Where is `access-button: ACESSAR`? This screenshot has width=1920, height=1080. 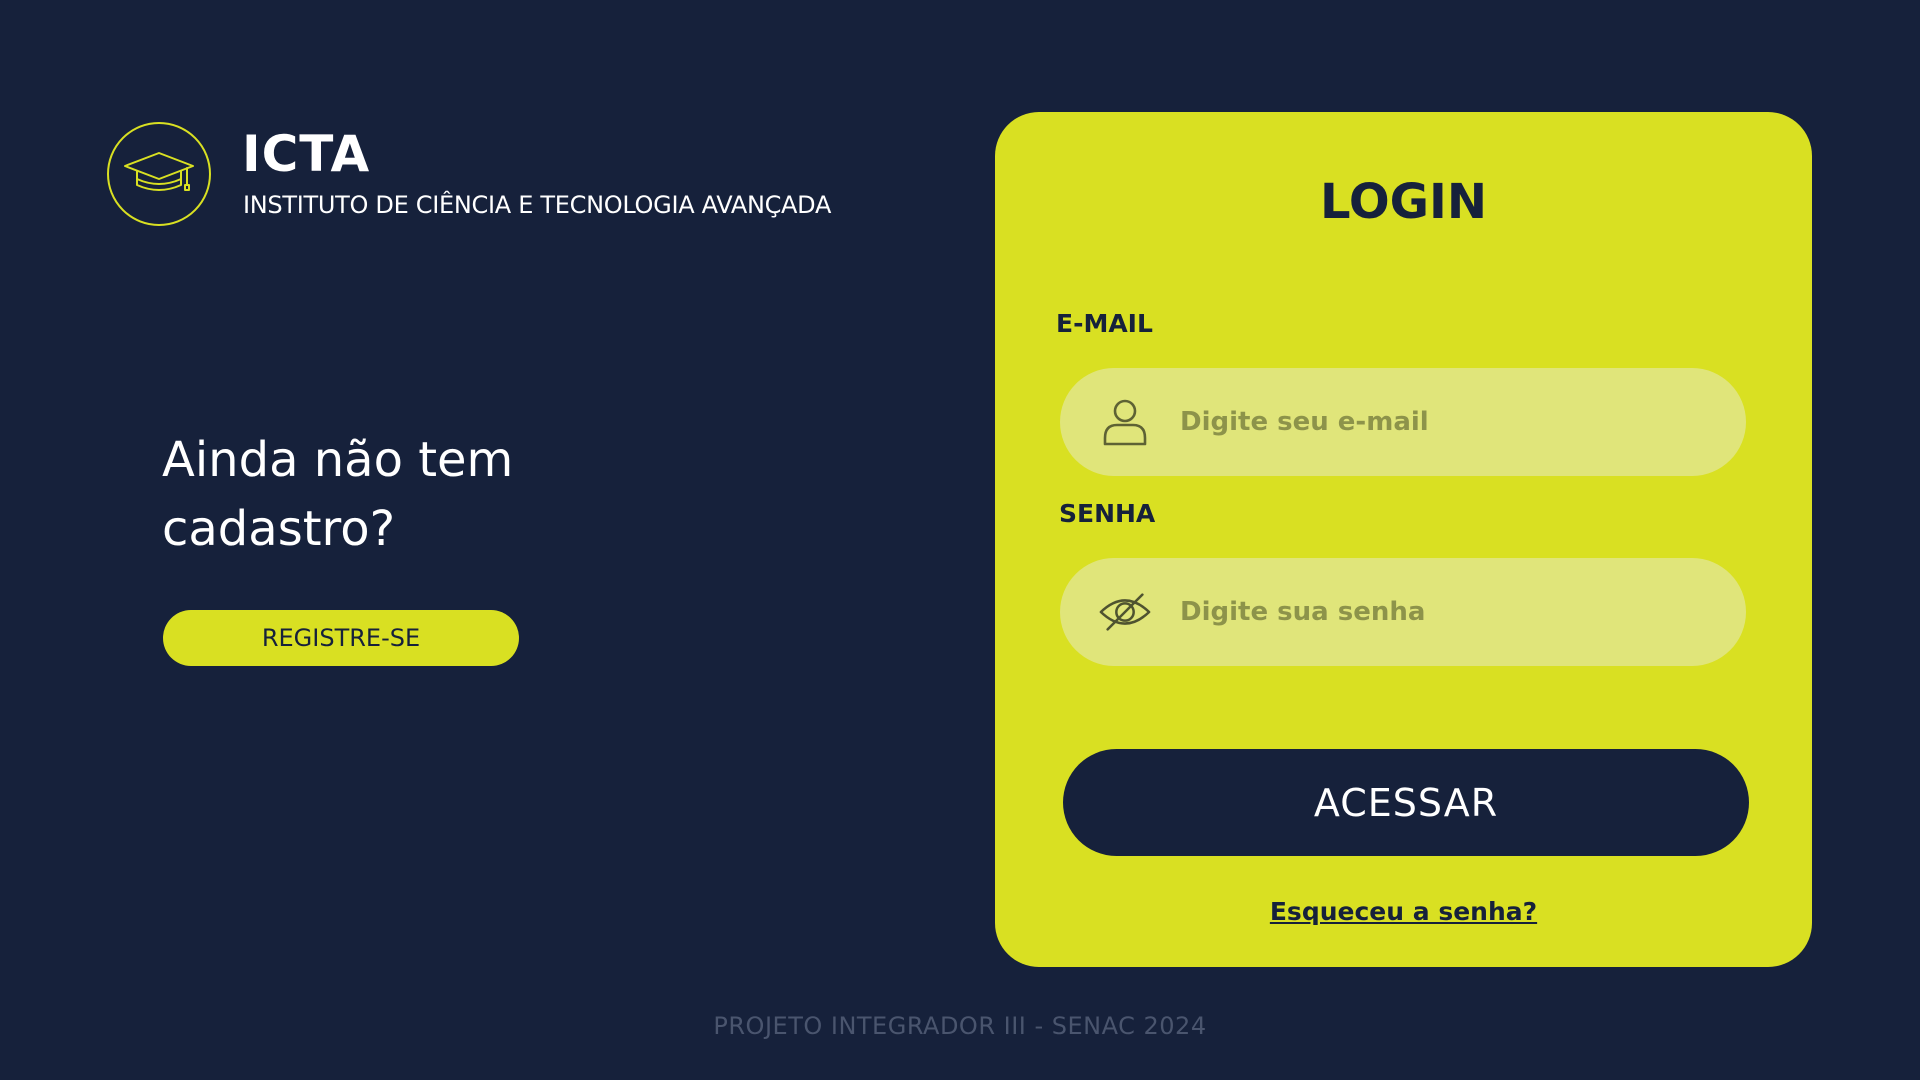
access-button: ACESSAR is located at coordinates (1406, 802).